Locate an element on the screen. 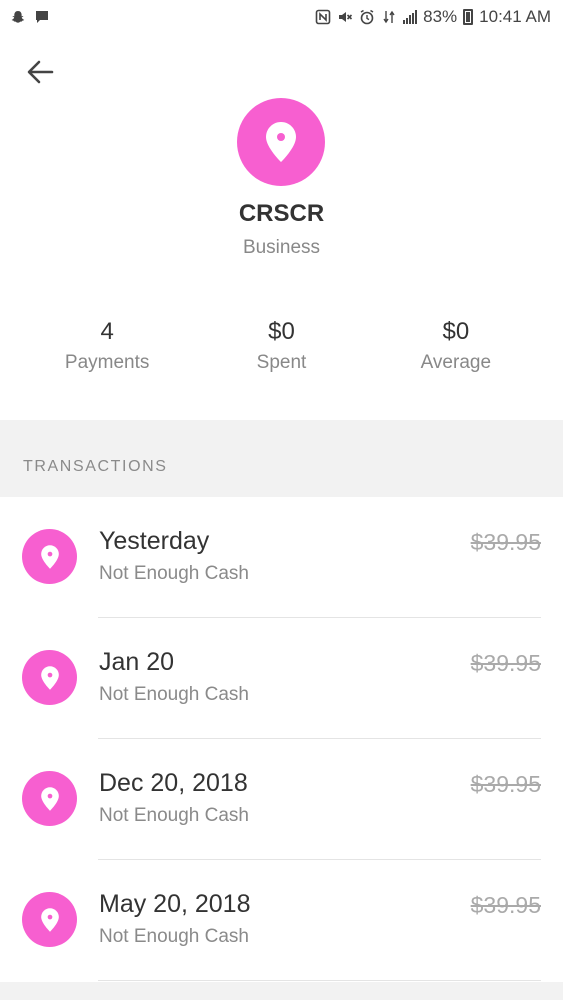  stat-label: Average is located at coordinates (456, 362).